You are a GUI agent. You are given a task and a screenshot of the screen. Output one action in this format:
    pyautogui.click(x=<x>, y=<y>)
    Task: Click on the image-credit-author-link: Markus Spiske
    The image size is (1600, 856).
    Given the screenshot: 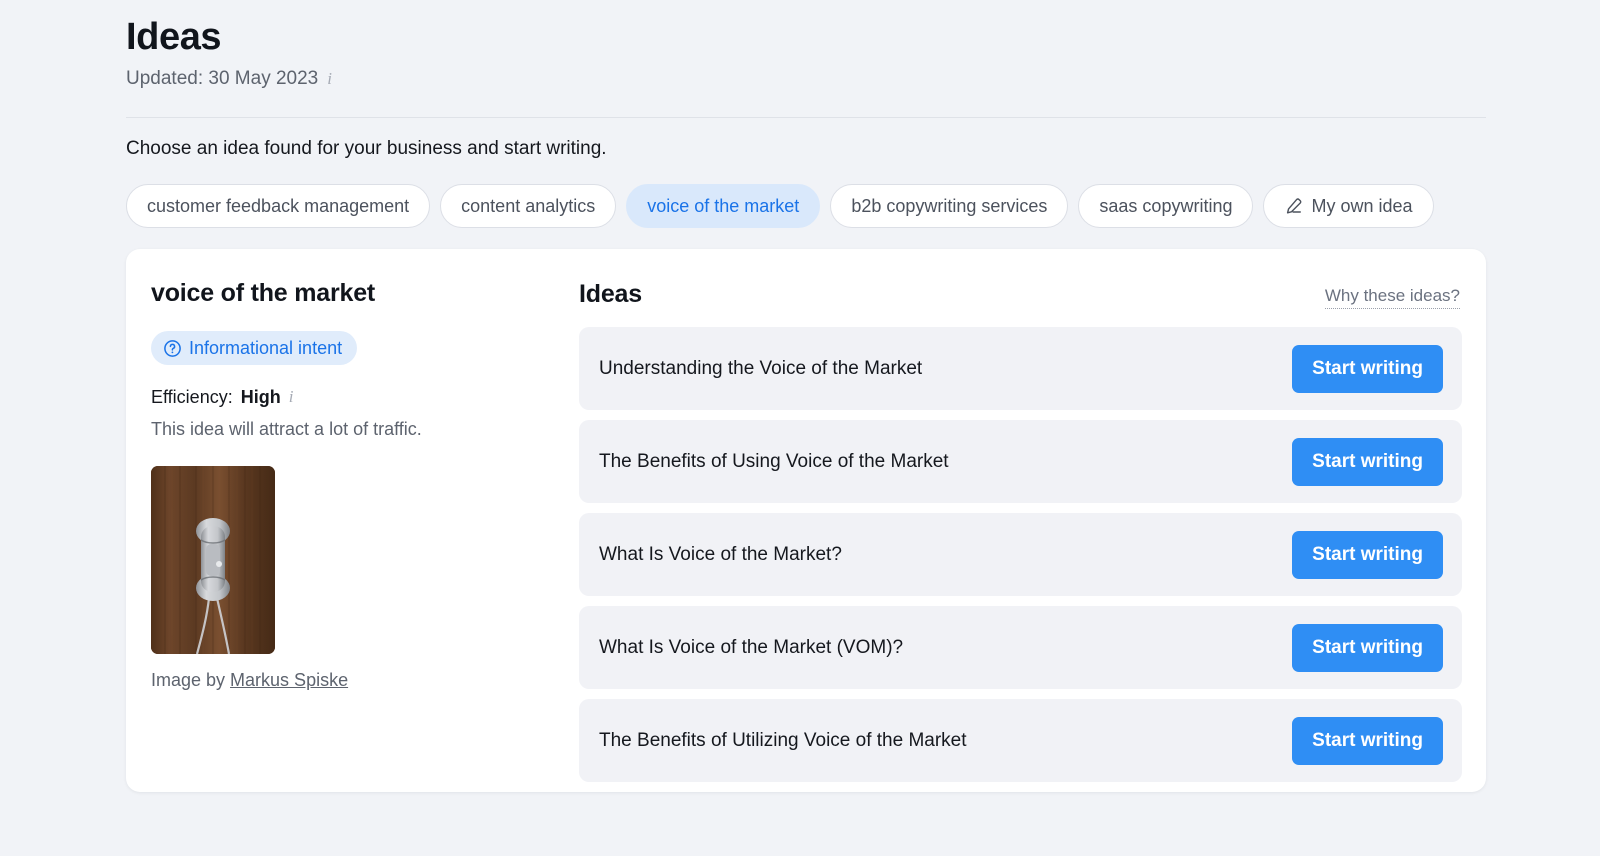 What is the action you would take?
    pyautogui.click(x=289, y=680)
    